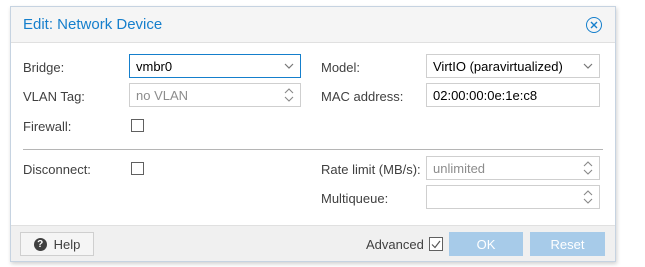 Image resolution: width=645 pixels, height=267 pixels. What do you see at coordinates (54, 96) in the screenshot?
I see `vlan-tag-label: VLAN Tag:` at bounding box center [54, 96].